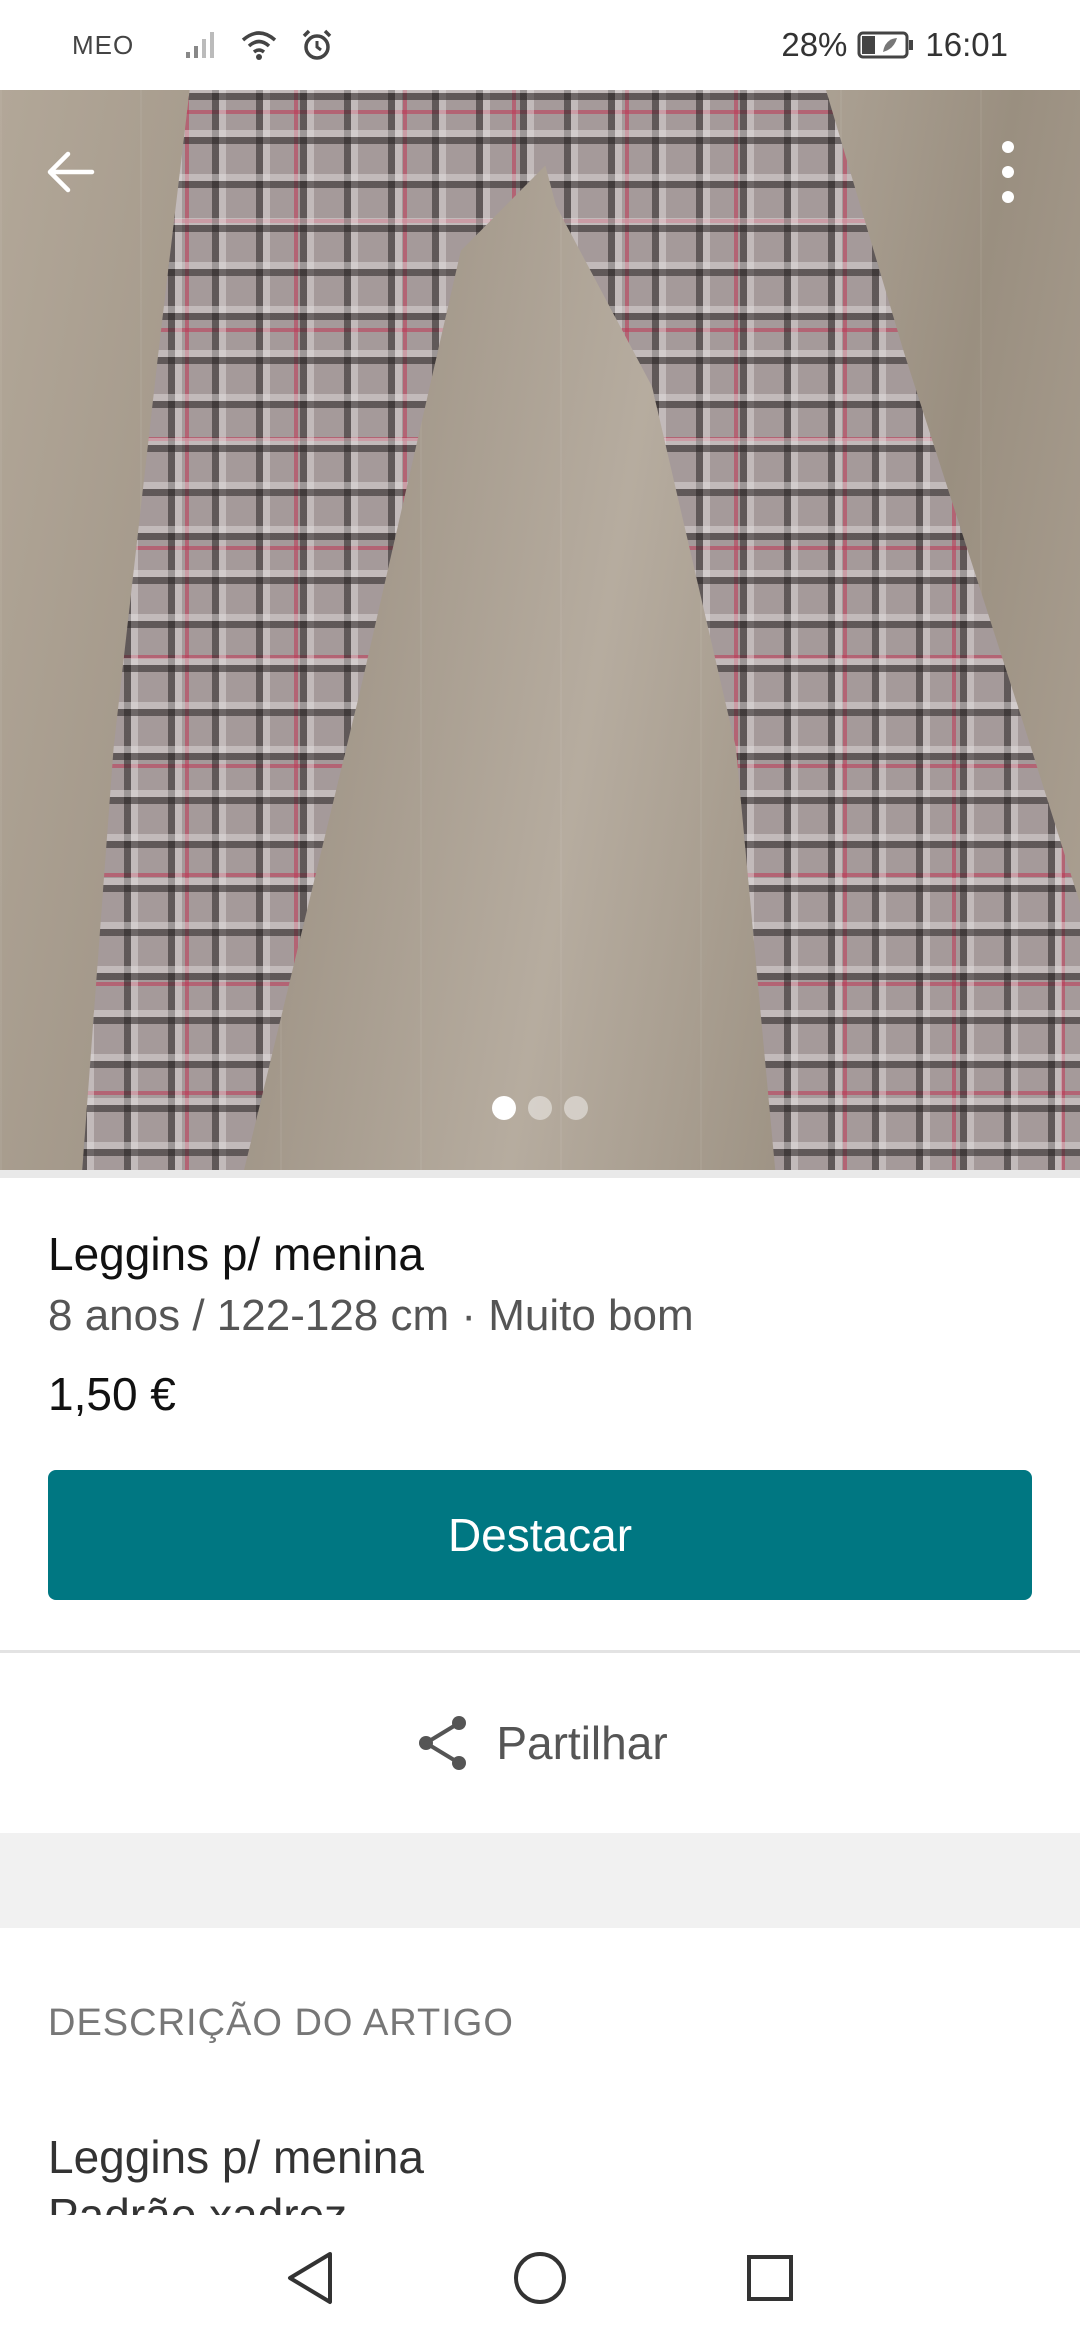 The height and width of the screenshot is (2340, 1080). What do you see at coordinates (236, 1254) in the screenshot?
I see `item-title: Leggins p/ menina` at bounding box center [236, 1254].